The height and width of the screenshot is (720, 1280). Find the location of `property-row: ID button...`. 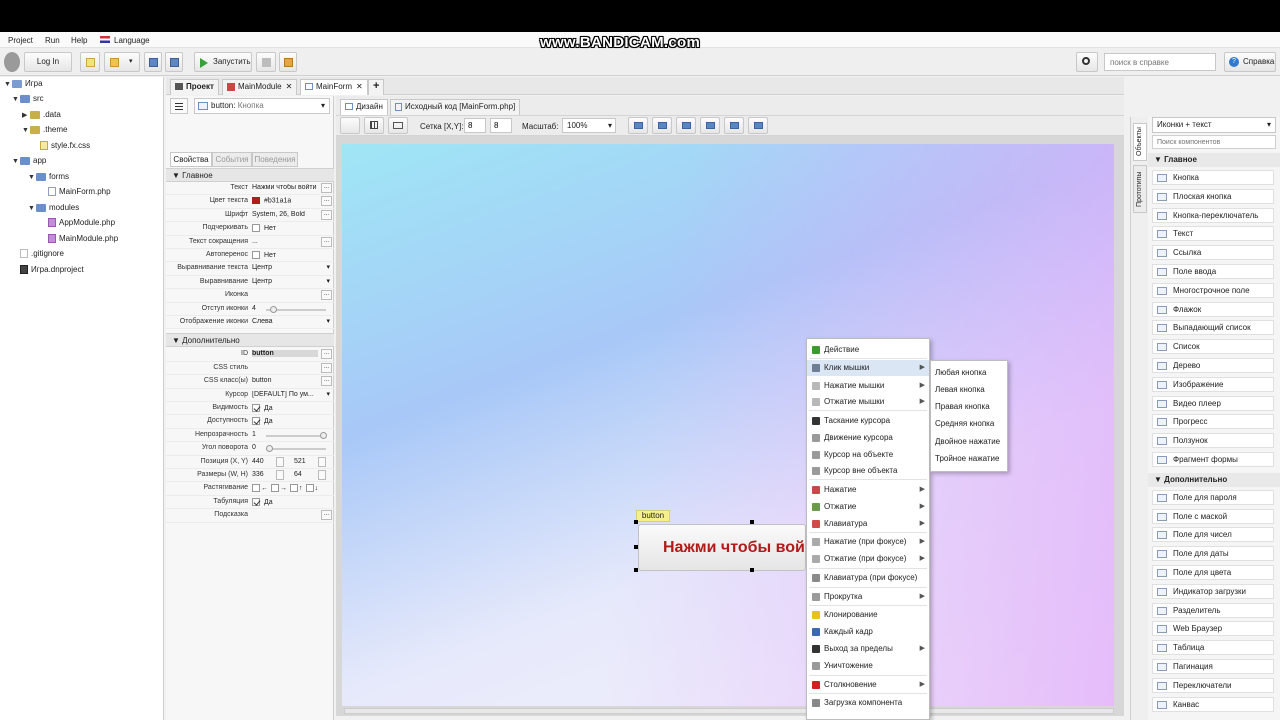

property-row: ID button... is located at coordinates (250, 355).